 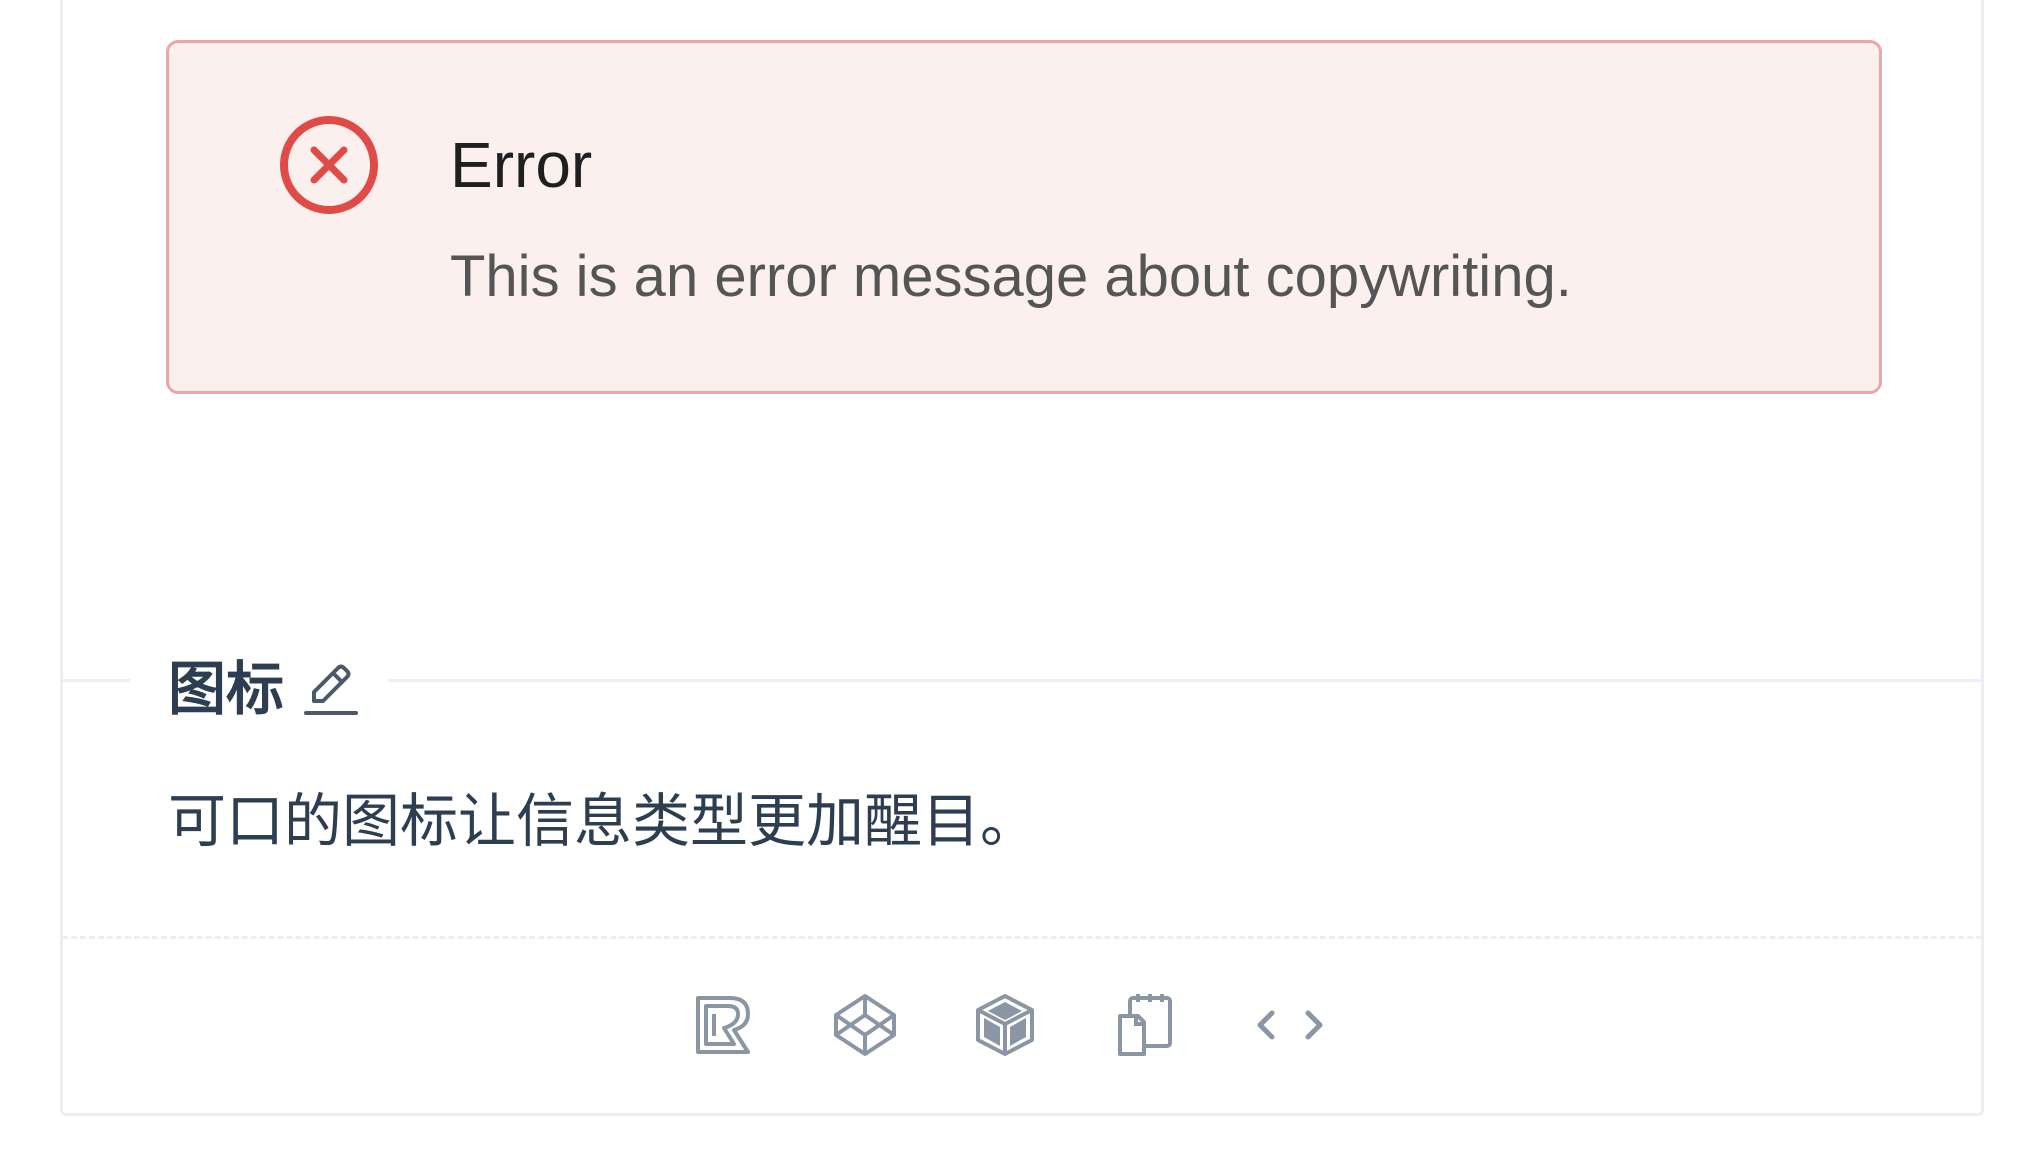 I want to click on copy-button, so click(x=1145, y=1025).